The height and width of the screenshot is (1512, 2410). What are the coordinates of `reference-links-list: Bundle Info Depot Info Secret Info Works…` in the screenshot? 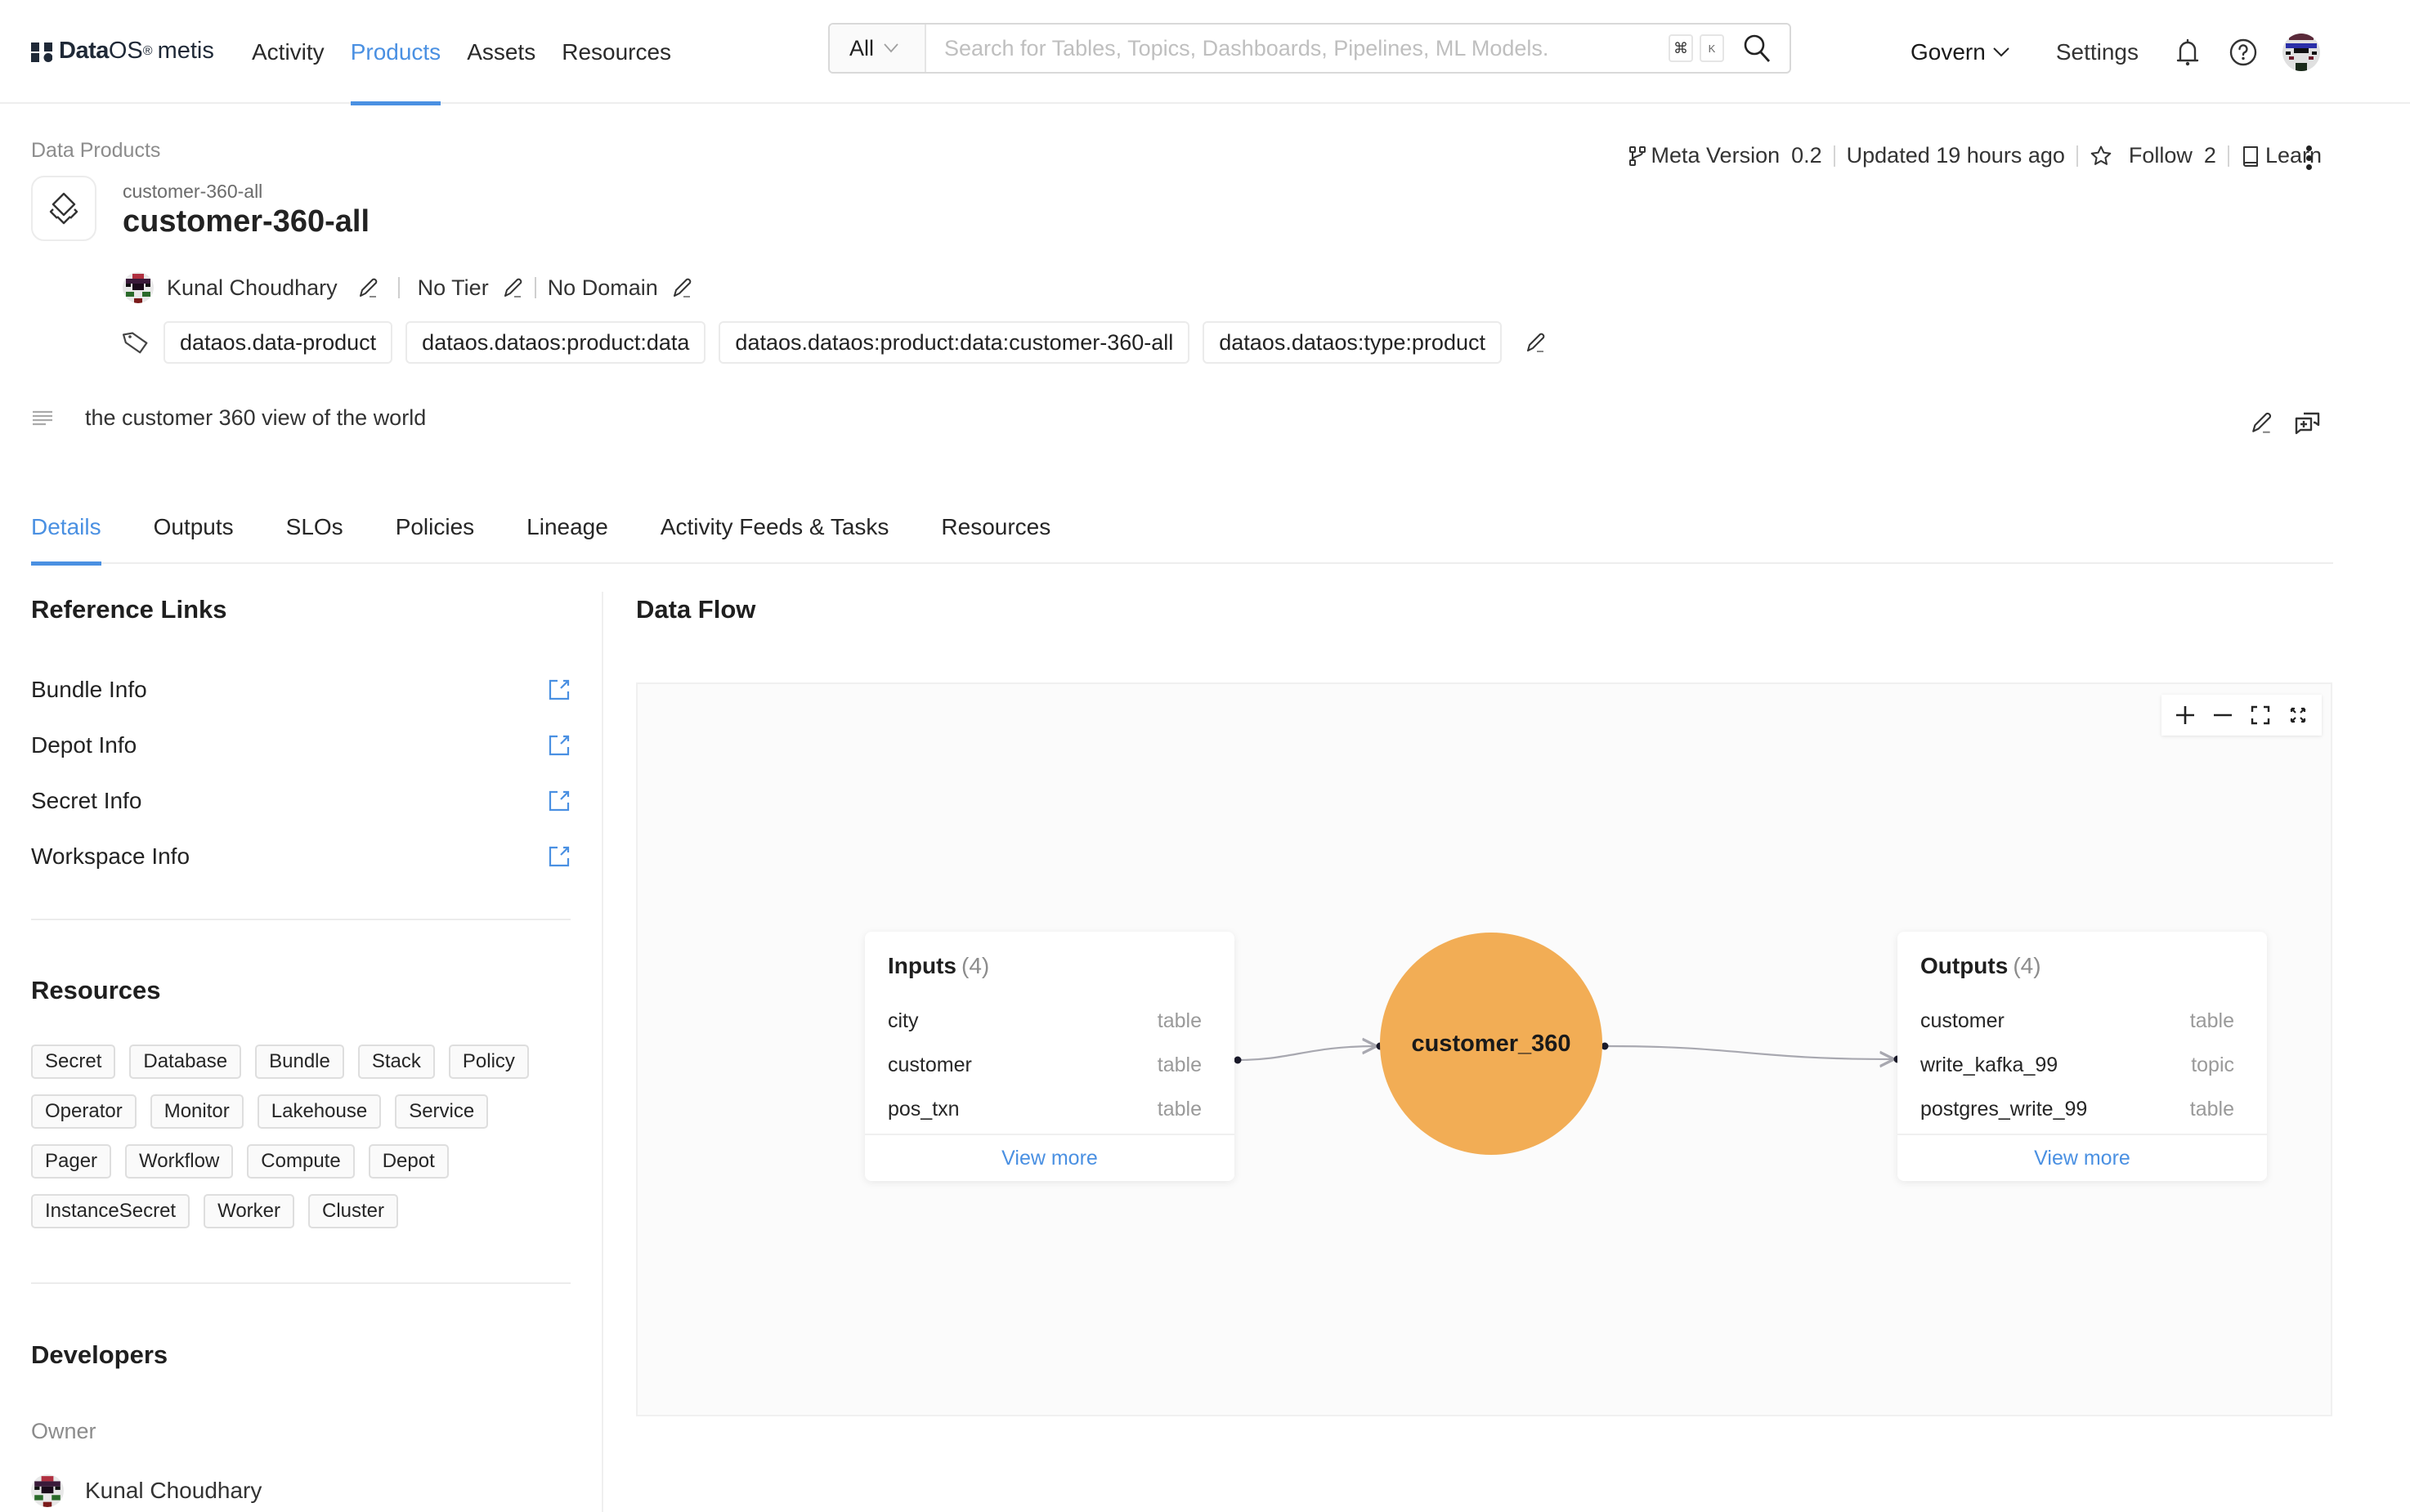 It's located at (301, 773).